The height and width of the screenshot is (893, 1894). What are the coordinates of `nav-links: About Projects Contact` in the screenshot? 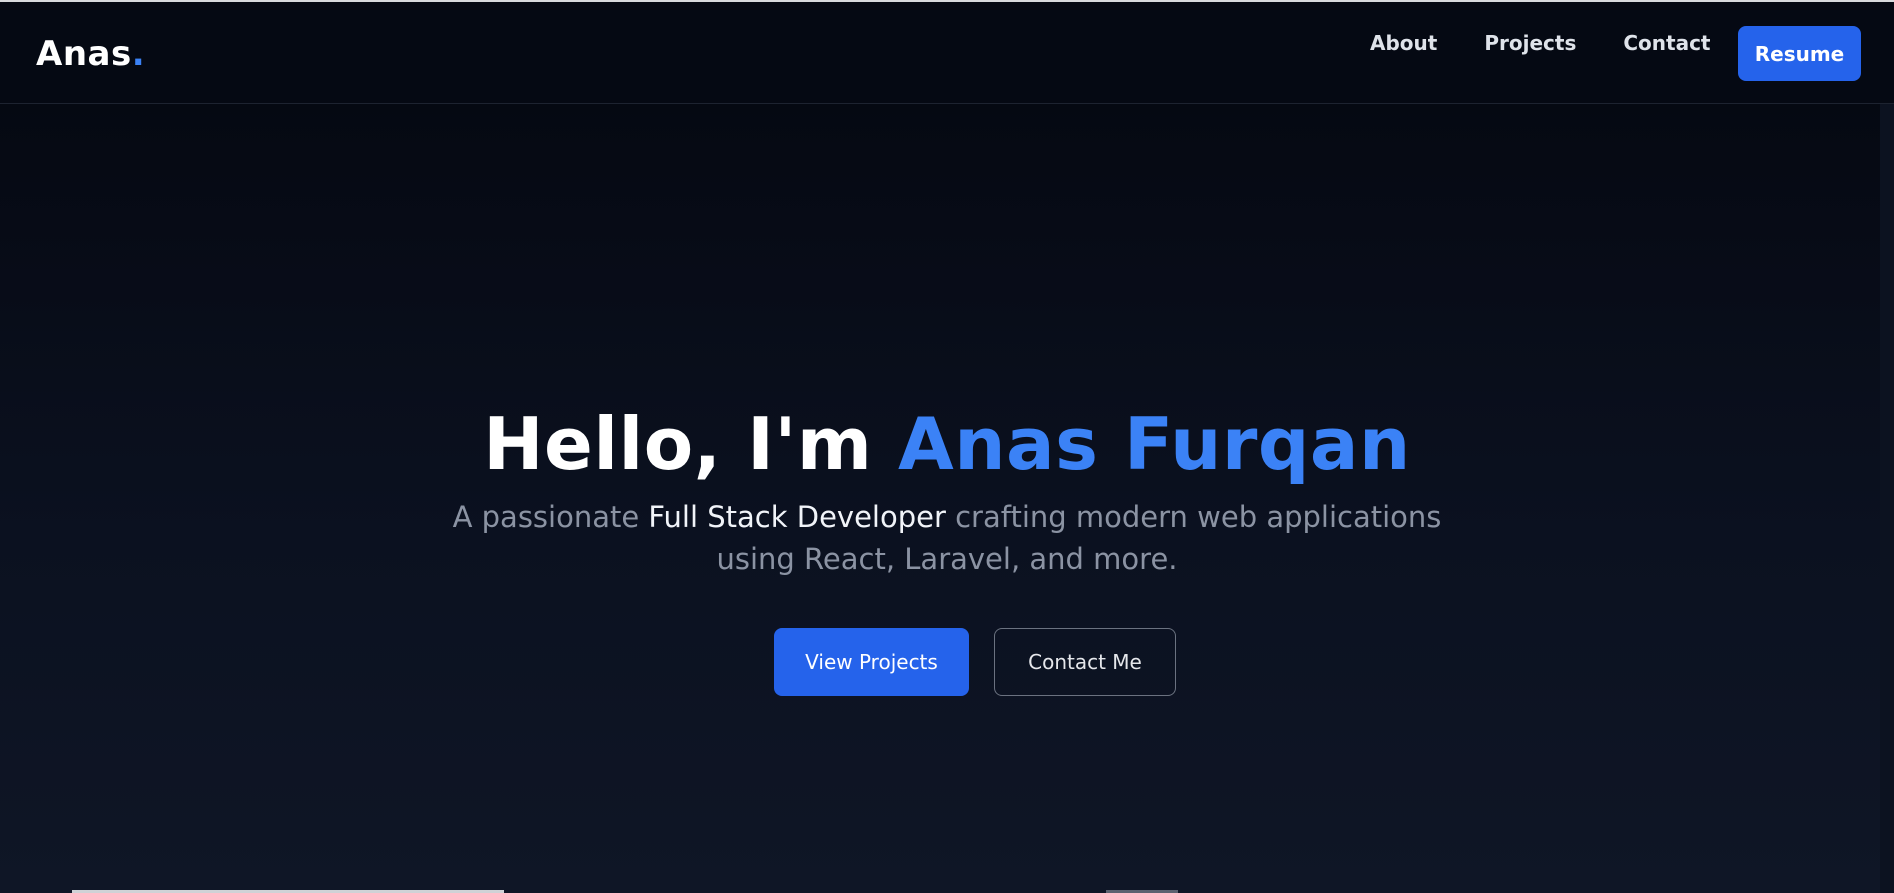 It's located at (1564, 43).